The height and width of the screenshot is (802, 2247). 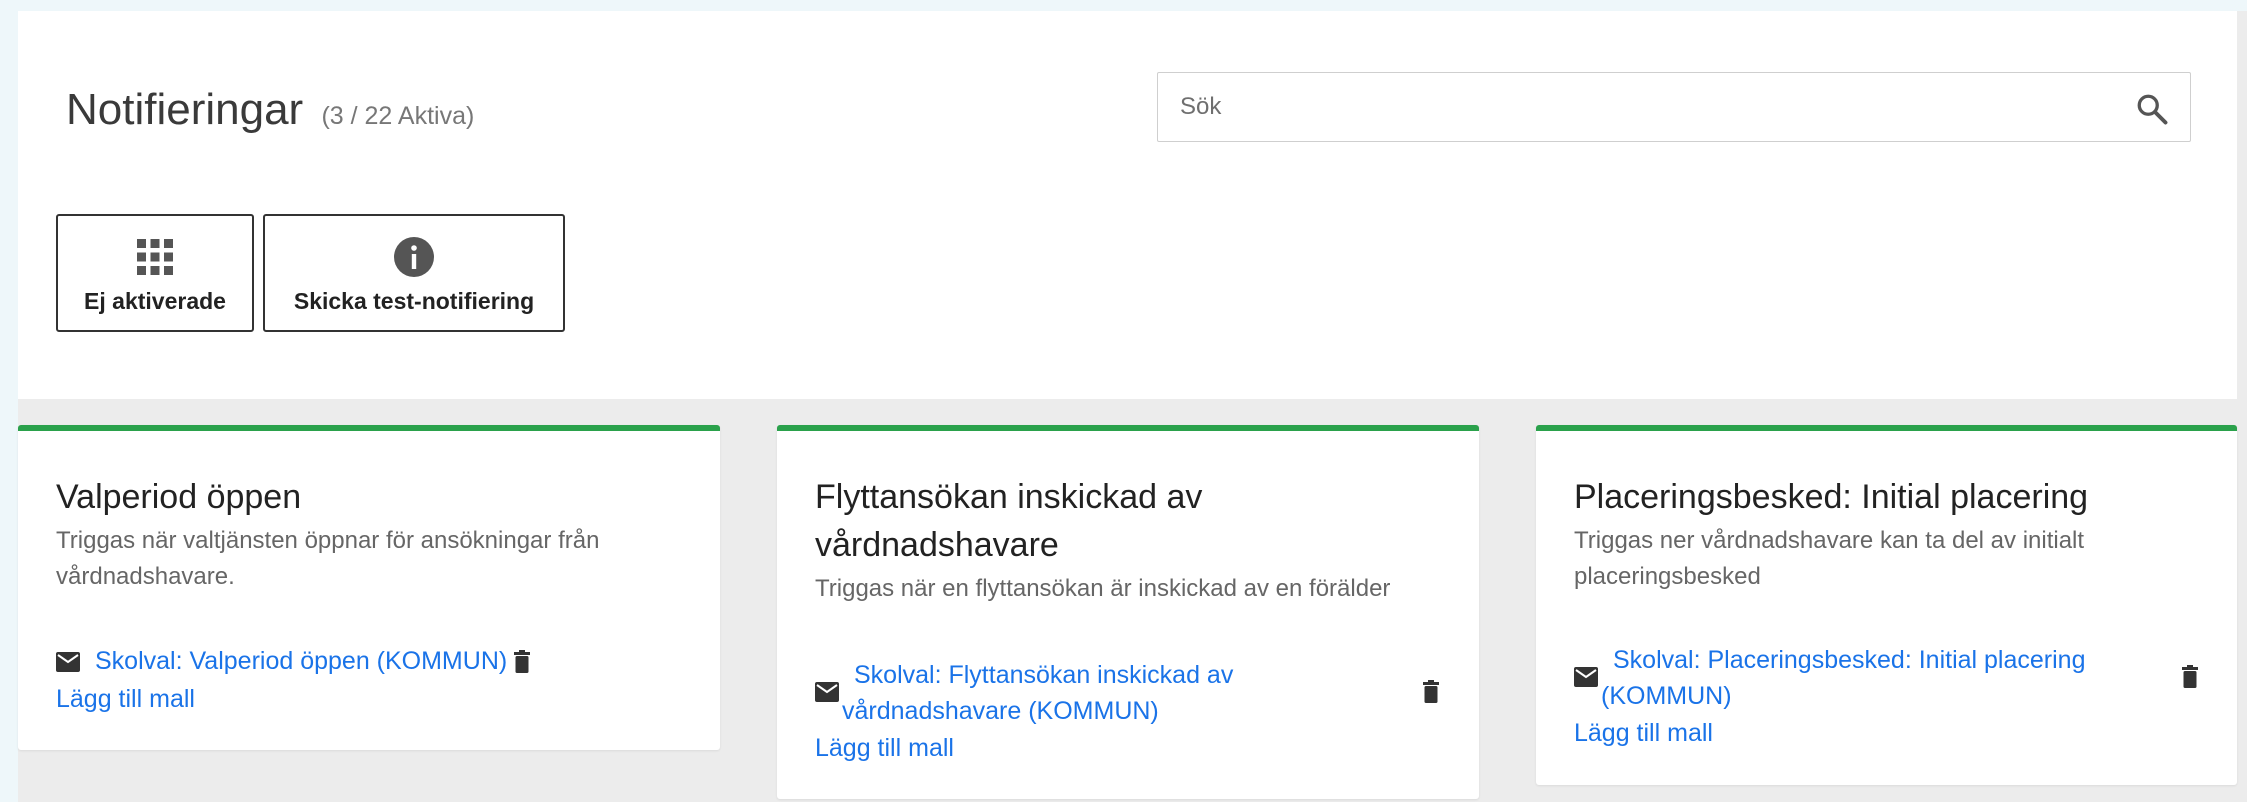 What do you see at coordinates (1123, 5) in the screenshot?
I see `top-strip` at bounding box center [1123, 5].